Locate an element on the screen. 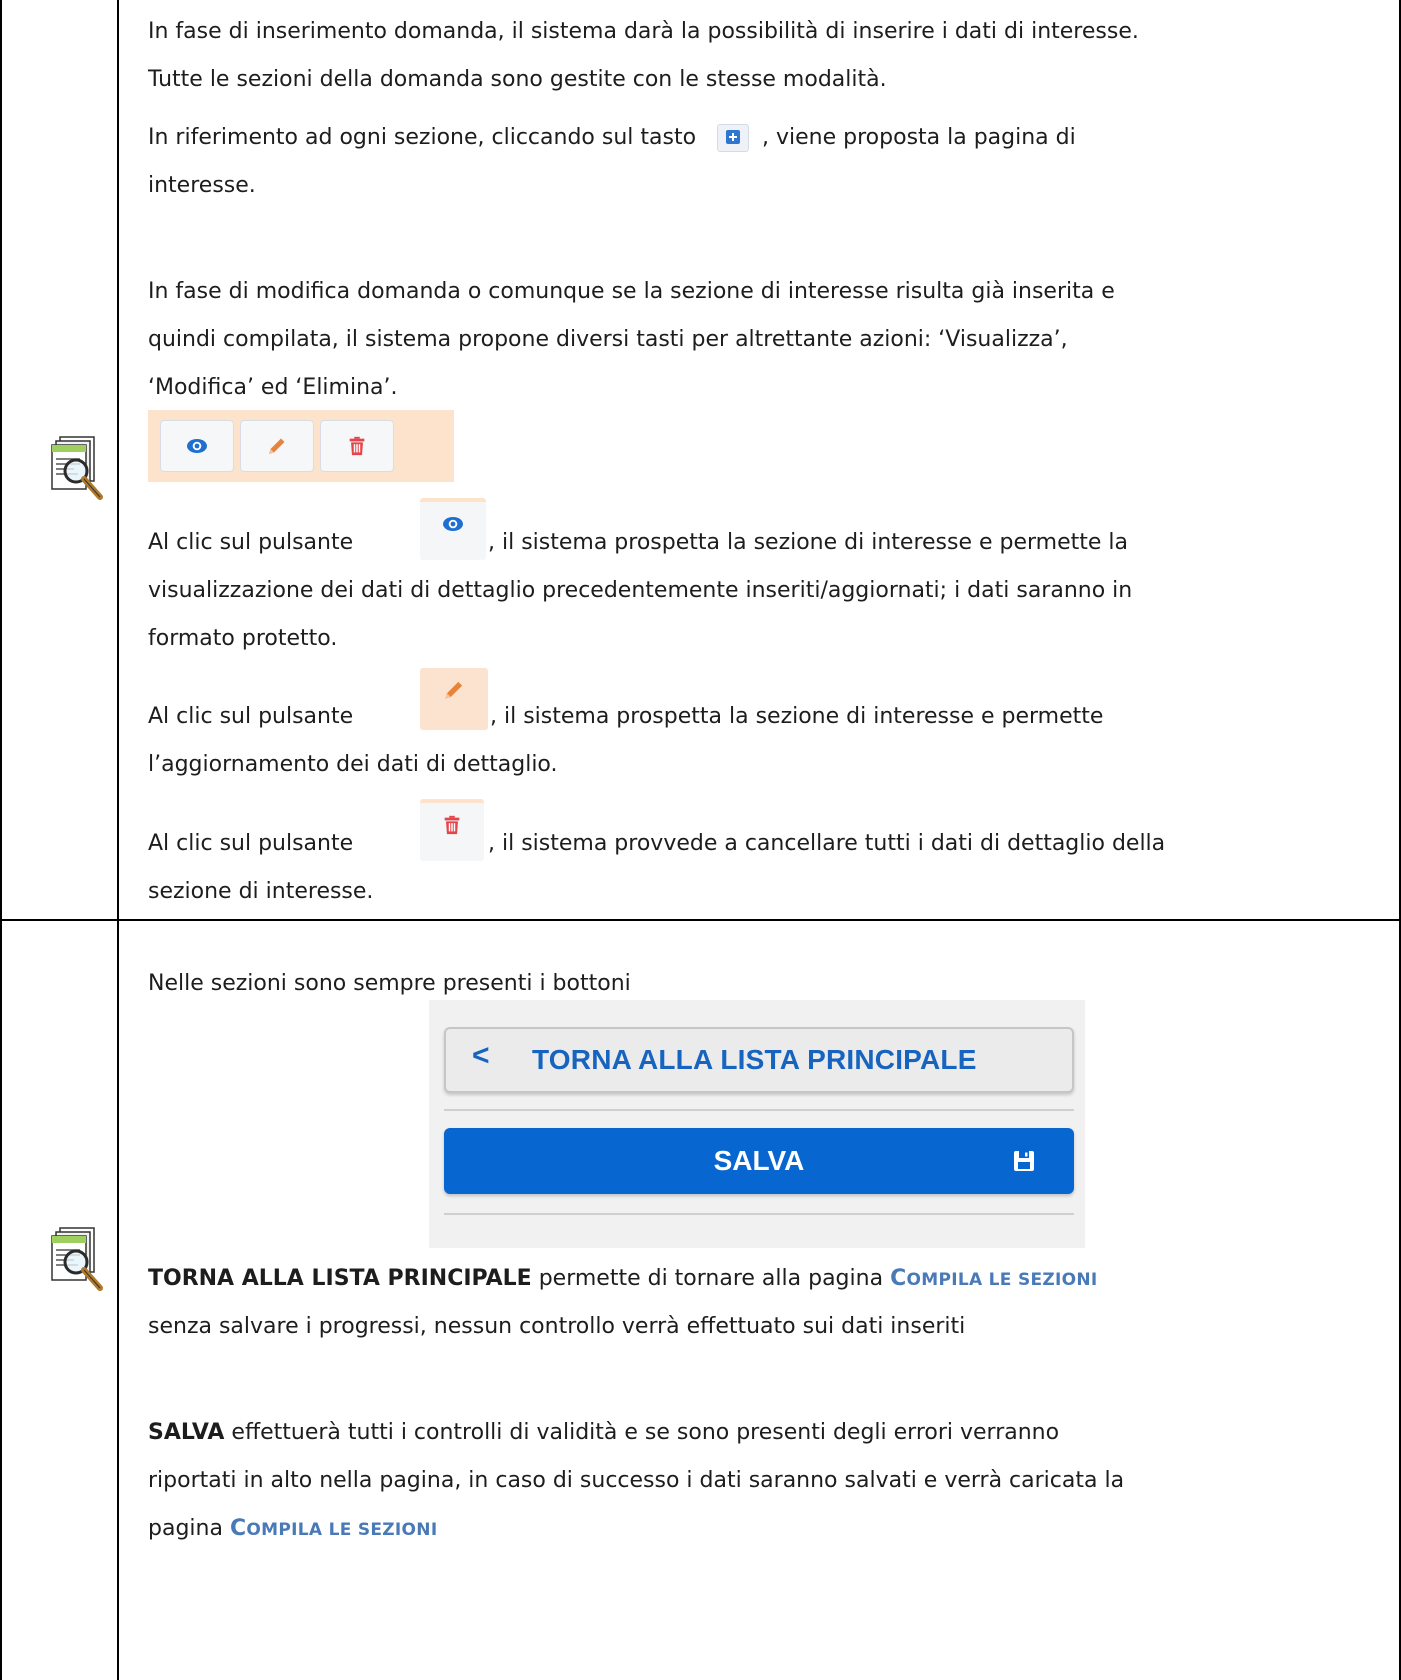 The width and height of the screenshot is (1401, 1680). paragraph-line: pagina COMPILA LE SEZIONI is located at coordinates (292, 1529).